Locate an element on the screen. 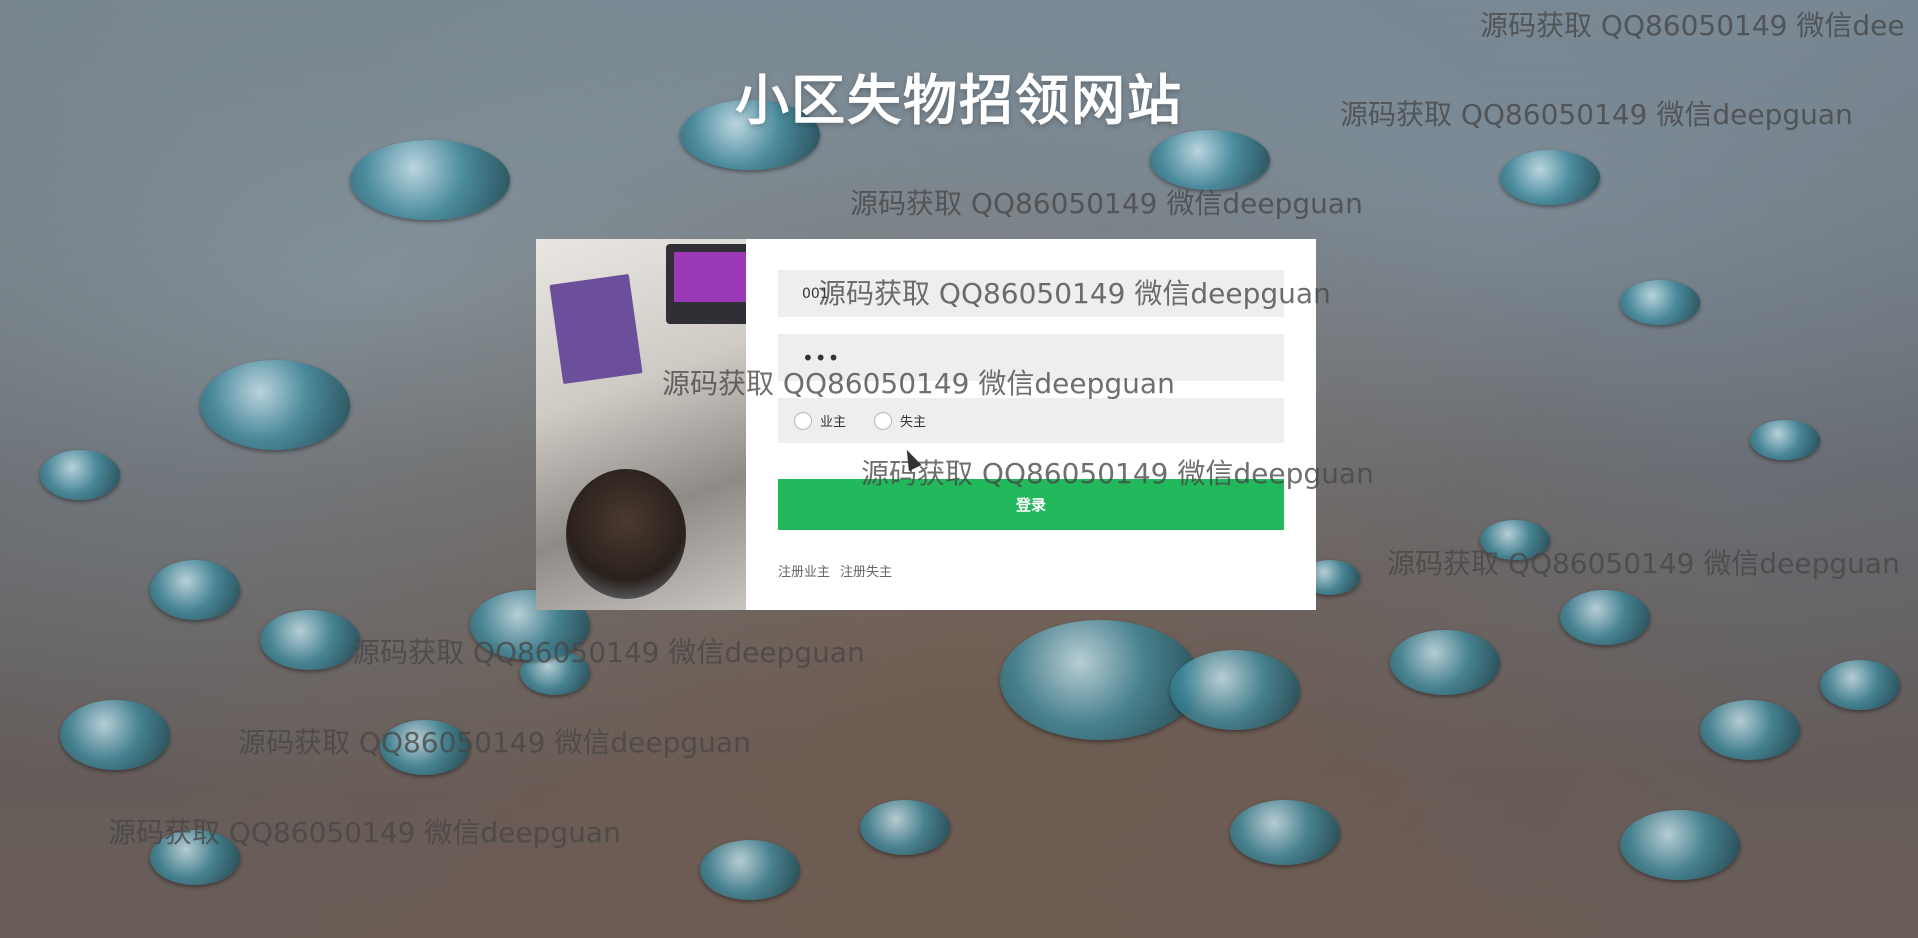 Image resolution: width=1918 pixels, height=938 pixels. role-owner-label: 业主 is located at coordinates (833, 422).